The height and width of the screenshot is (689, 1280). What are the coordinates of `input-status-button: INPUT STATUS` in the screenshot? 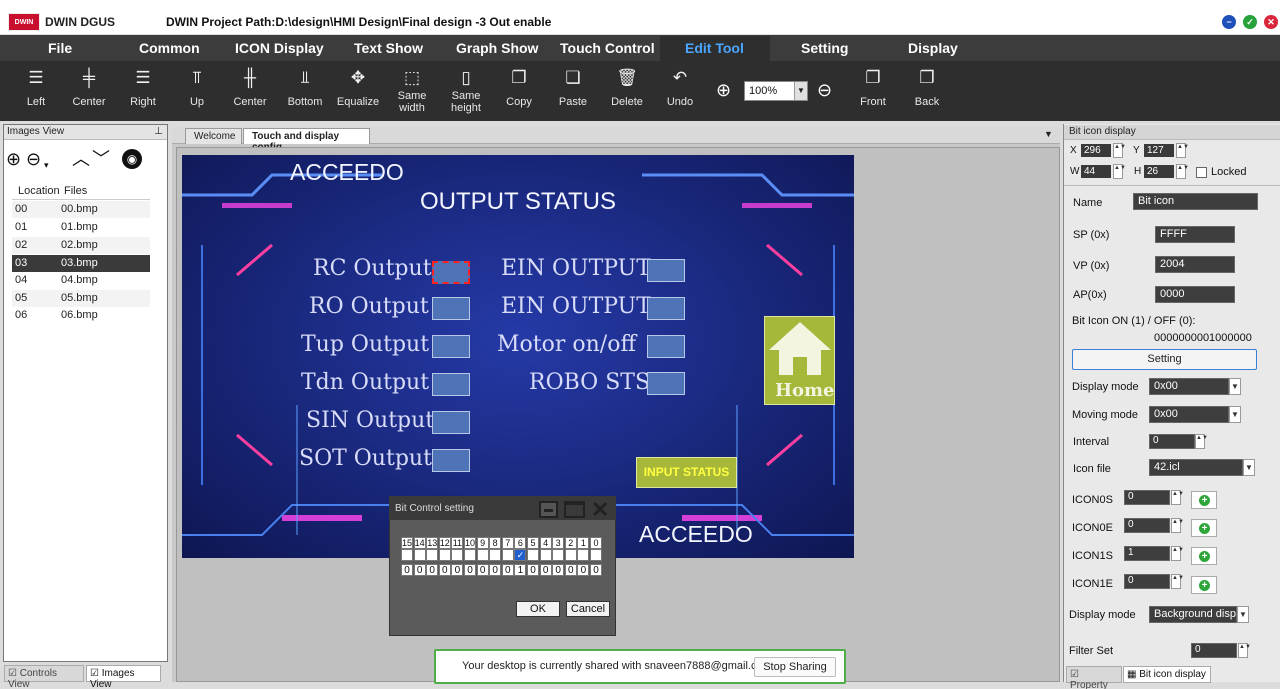 It's located at (686, 472).